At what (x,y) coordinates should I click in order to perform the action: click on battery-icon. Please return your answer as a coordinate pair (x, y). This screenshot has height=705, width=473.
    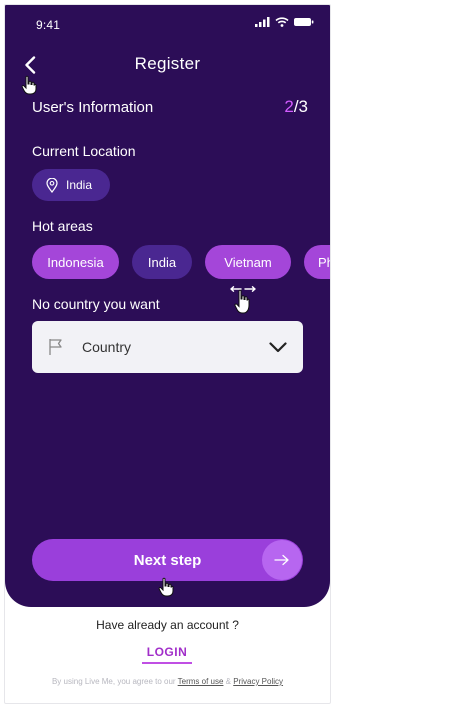
    Looking at the image, I should click on (304, 22).